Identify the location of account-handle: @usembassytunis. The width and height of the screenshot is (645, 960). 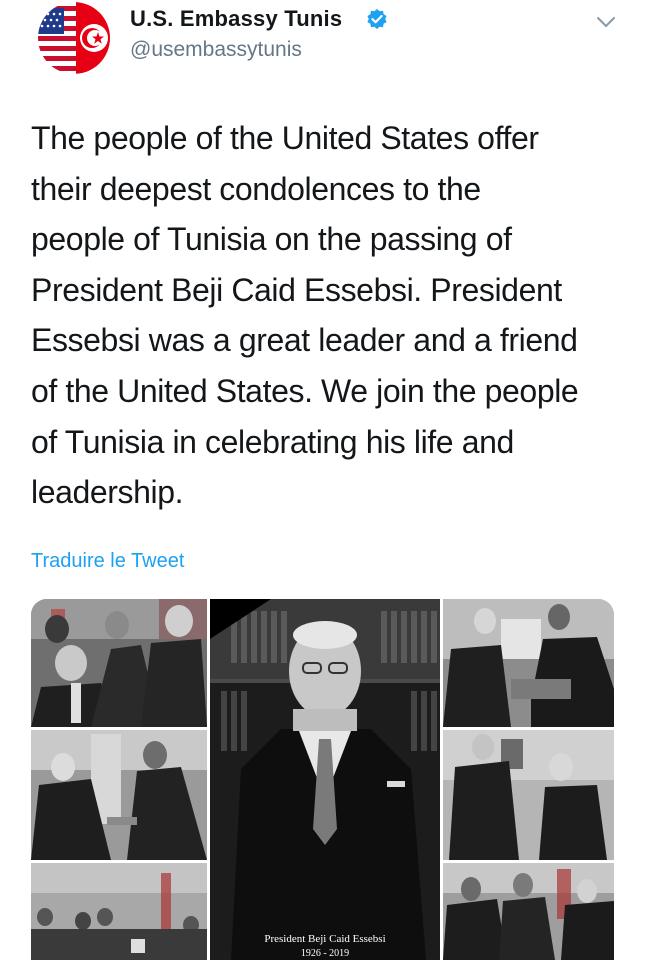
(216, 50).